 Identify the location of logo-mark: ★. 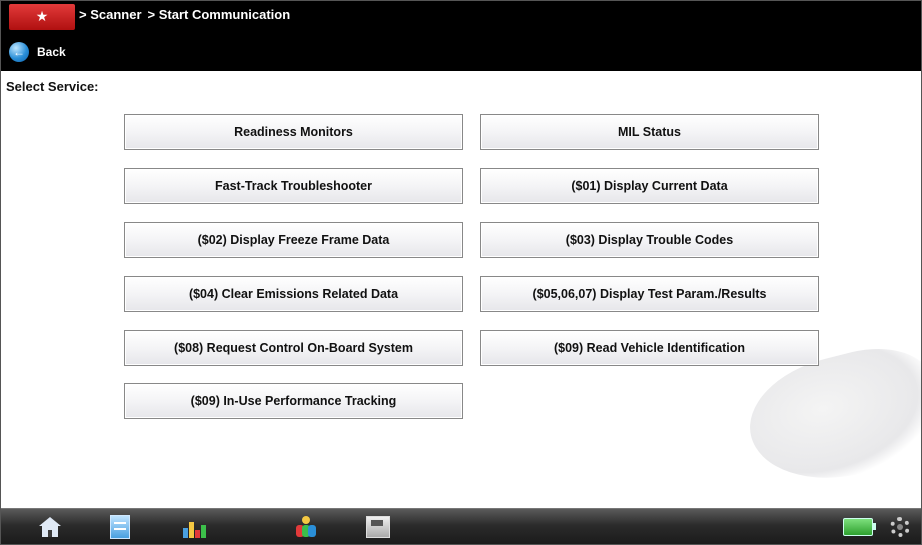
(42, 17).